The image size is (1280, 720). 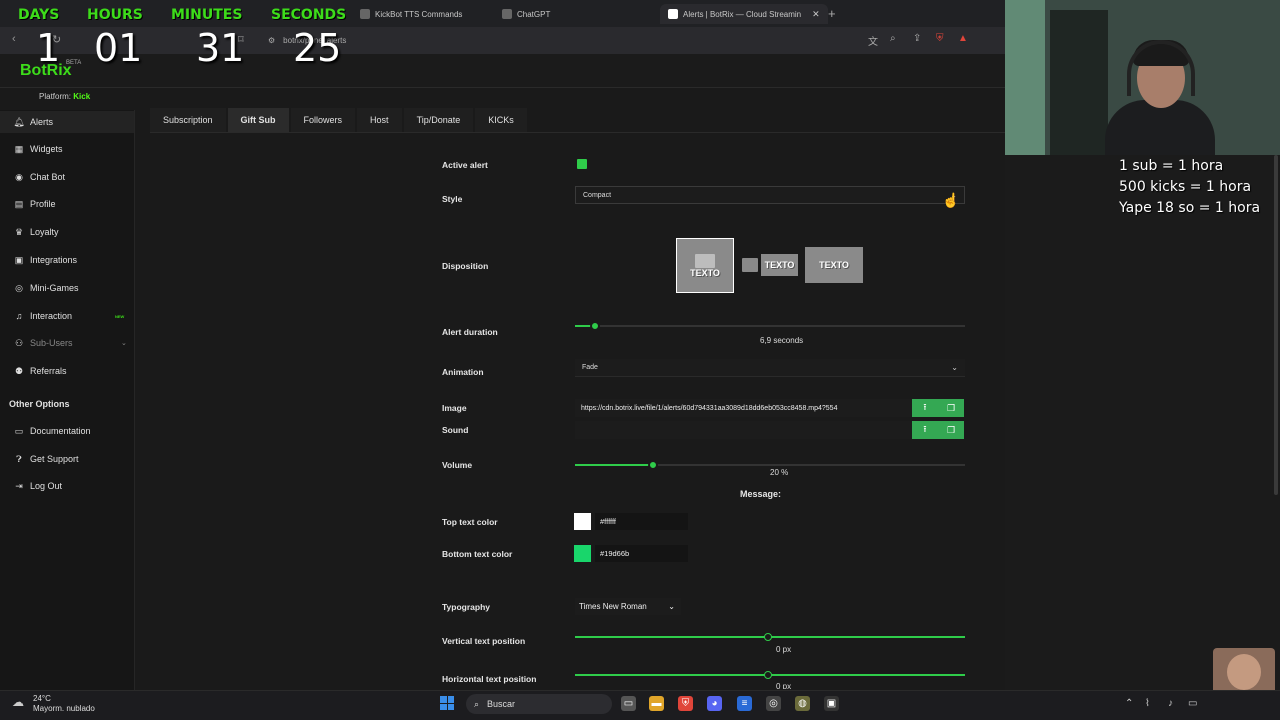 I want to click on bottom-text-color-label: Bottom text color, so click(x=477, y=554).